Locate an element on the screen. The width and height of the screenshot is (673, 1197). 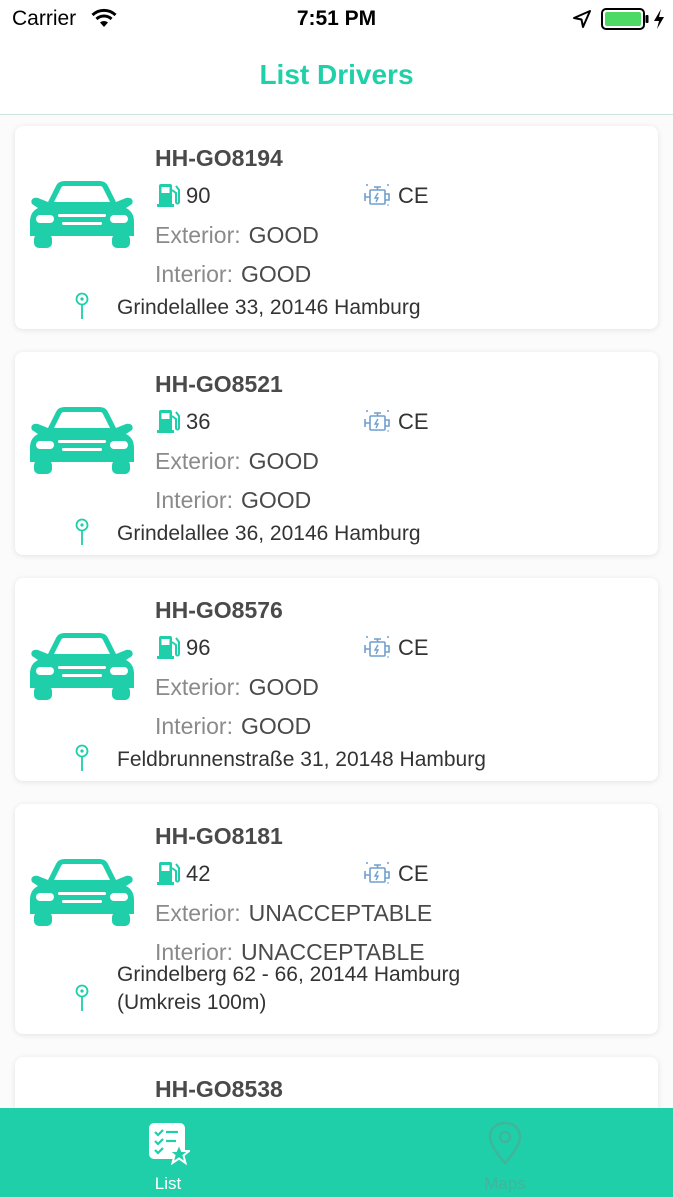
address: Grindelallee 33, 20146 Hamburg is located at coordinates (269, 307).